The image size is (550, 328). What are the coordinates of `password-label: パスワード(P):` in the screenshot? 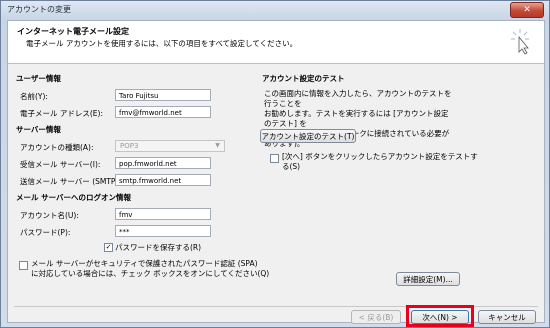 It's located at (45, 232).